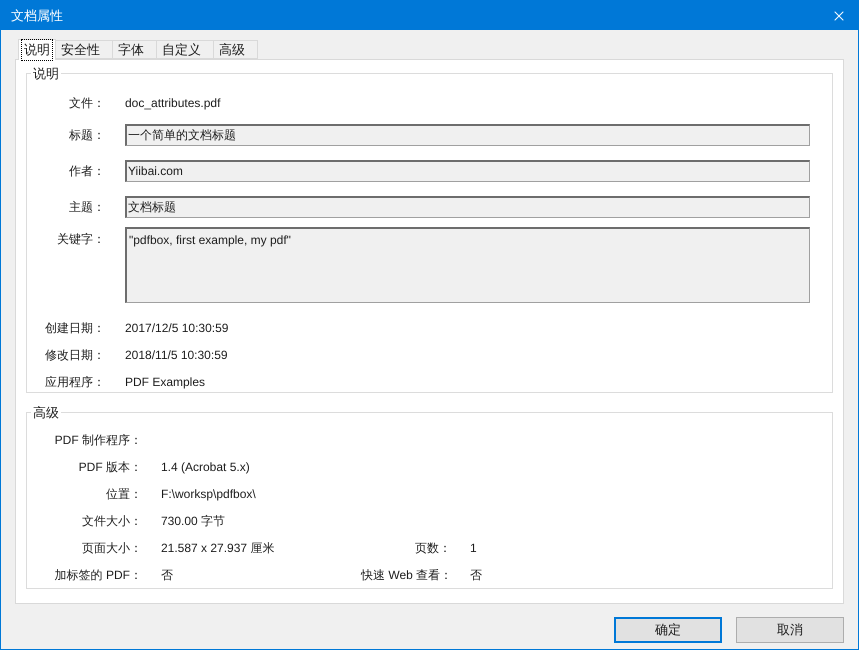  I want to click on text-field: 文档标题, so click(467, 207).